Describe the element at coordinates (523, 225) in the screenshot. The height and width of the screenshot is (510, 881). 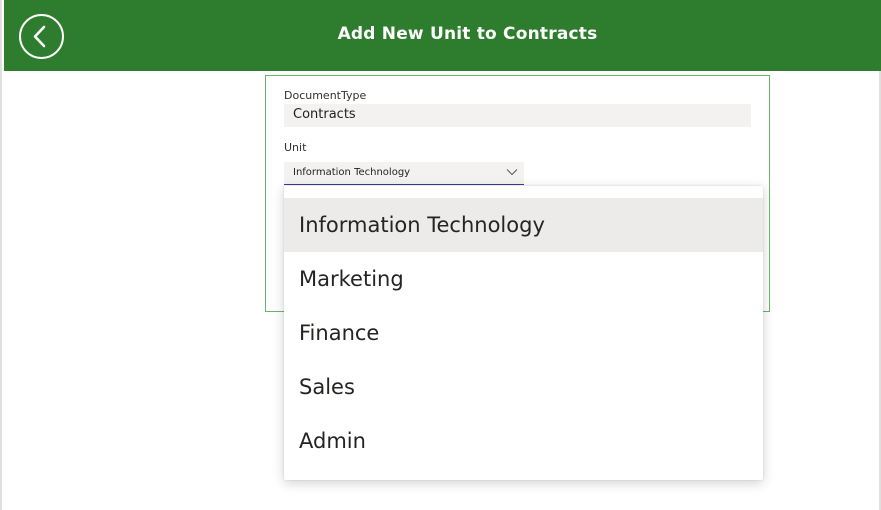
I see `dropdown-option: Information Technology` at that location.